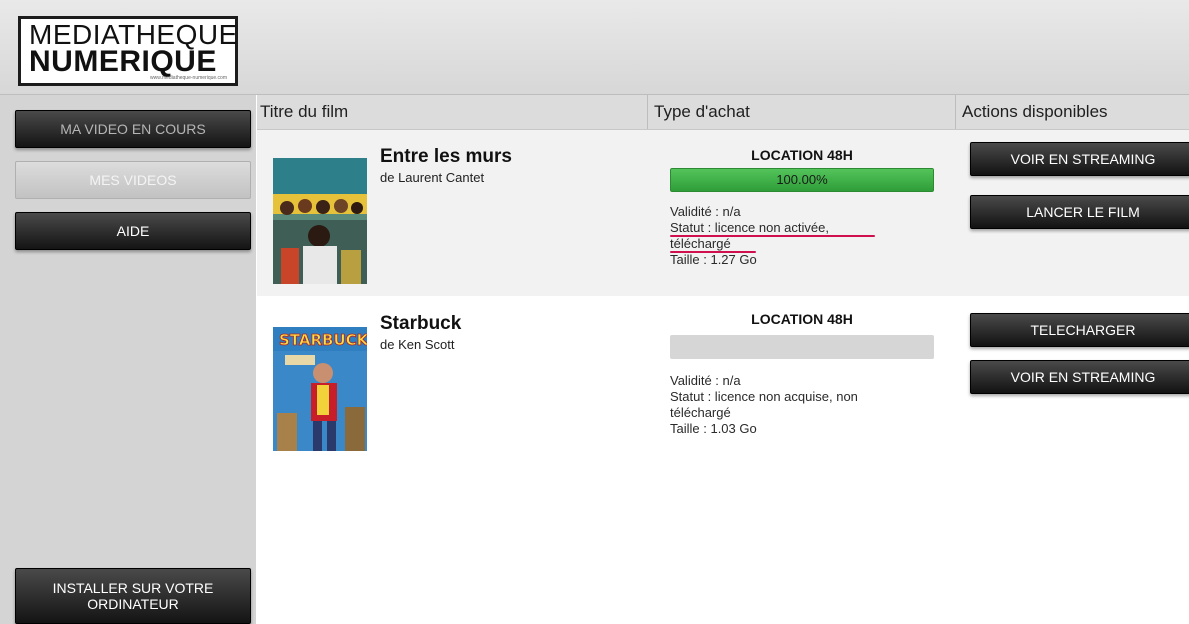 The width and height of the screenshot is (1189, 624). What do you see at coordinates (133, 596) in the screenshot?
I see `install-button: INSTALLER SUR VOTRE ORDINATEUR` at bounding box center [133, 596].